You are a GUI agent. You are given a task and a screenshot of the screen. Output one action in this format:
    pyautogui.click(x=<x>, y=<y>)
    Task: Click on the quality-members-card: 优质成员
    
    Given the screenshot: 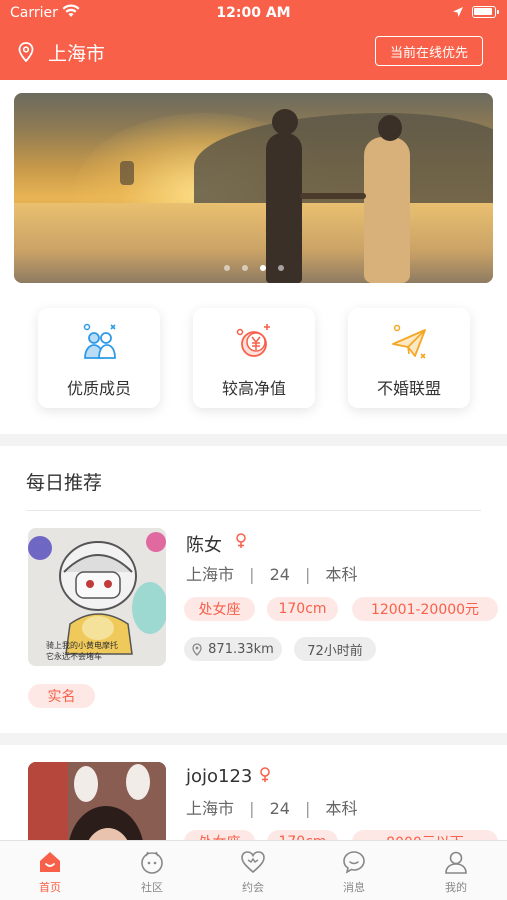 What is the action you would take?
    pyautogui.click(x=99, y=358)
    